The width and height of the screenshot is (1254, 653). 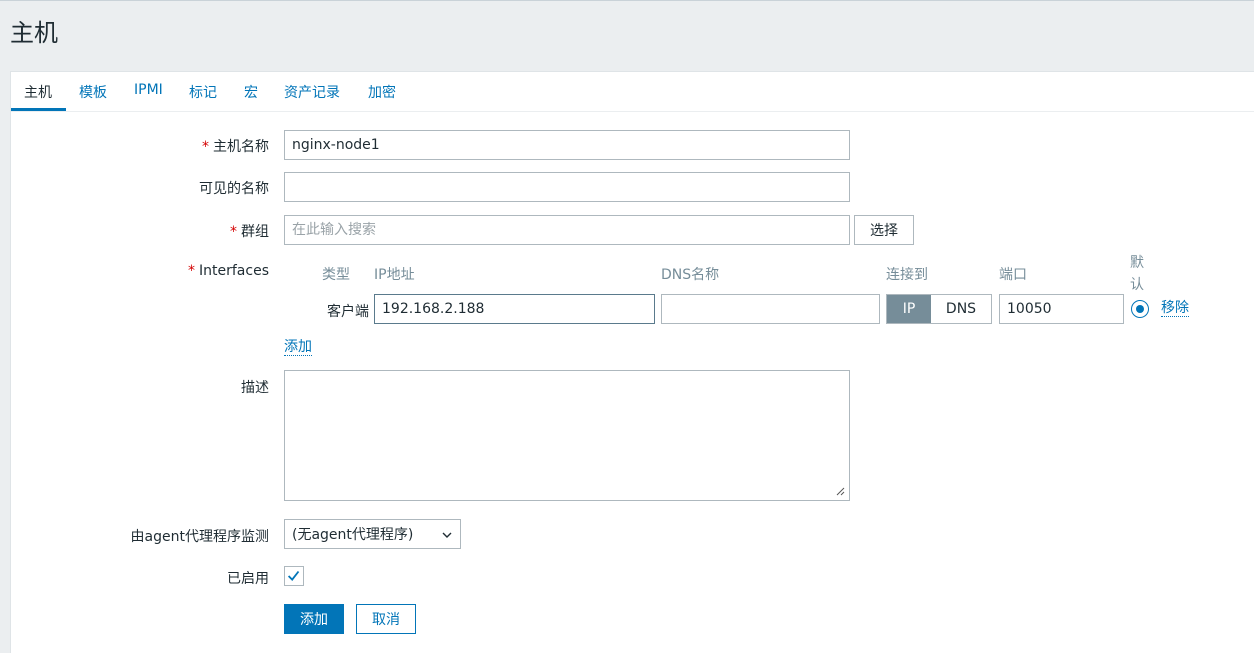 I want to click on add-interface-link: 添加, so click(x=298, y=347).